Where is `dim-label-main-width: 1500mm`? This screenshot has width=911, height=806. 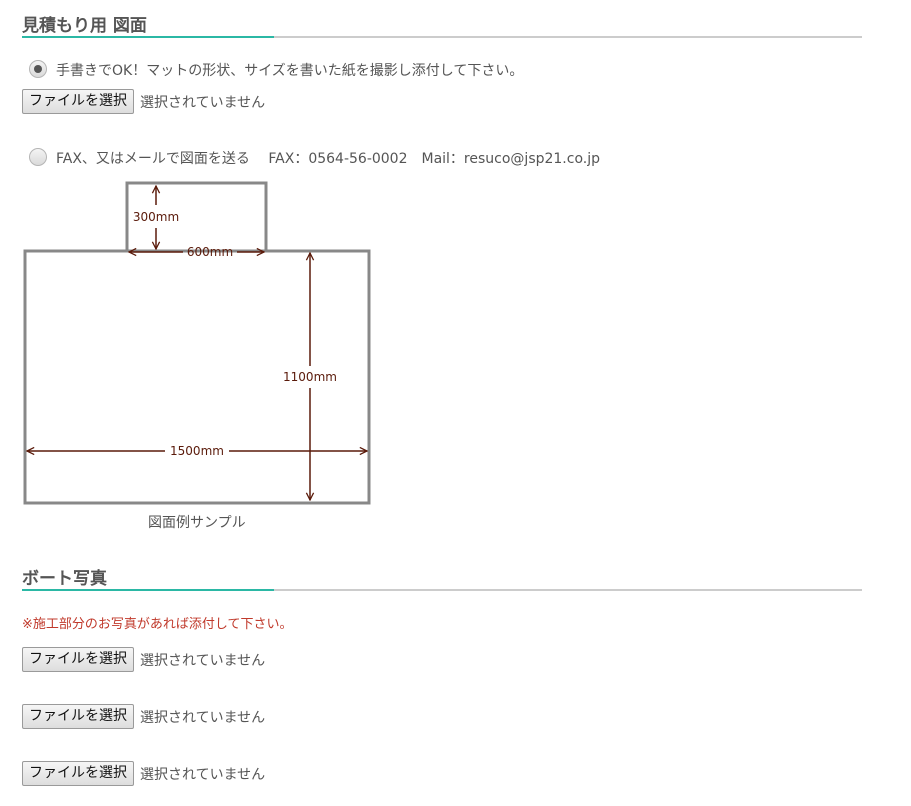
dim-label-main-width: 1500mm is located at coordinates (197, 451).